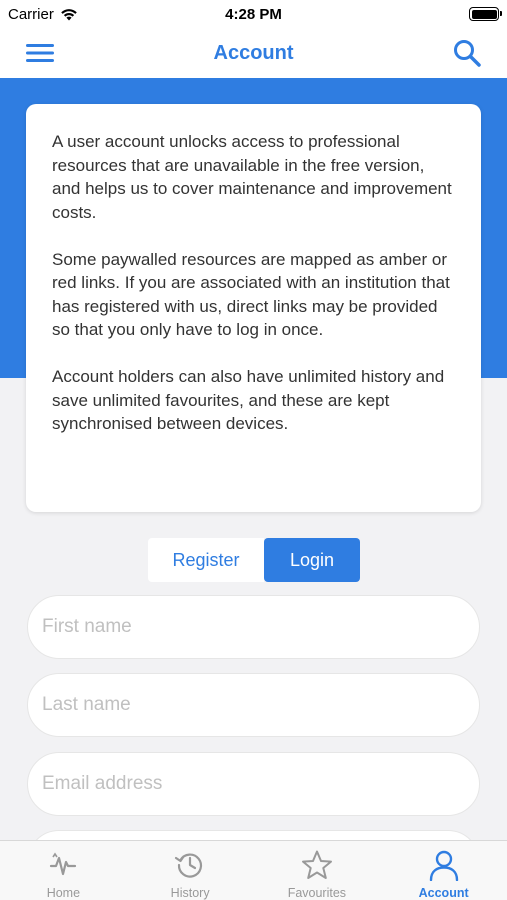 The image size is (507, 900). Describe the element at coordinates (63, 893) in the screenshot. I see `tab-label-home: Home` at that location.